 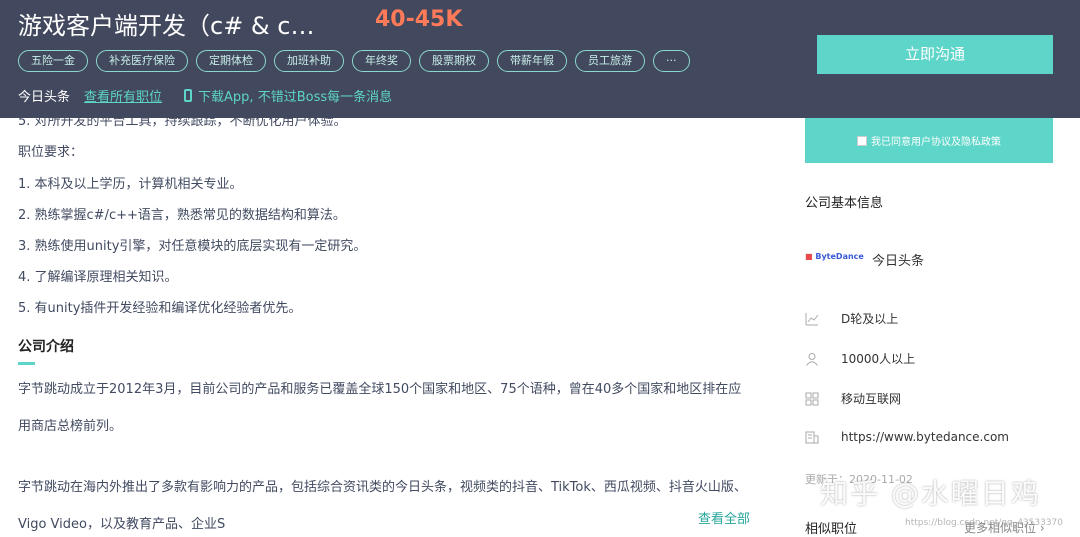 What do you see at coordinates (532, 61) in the screenshot?
I see `benefit-tag: 带薪年假` at bounding box center [532, 61].